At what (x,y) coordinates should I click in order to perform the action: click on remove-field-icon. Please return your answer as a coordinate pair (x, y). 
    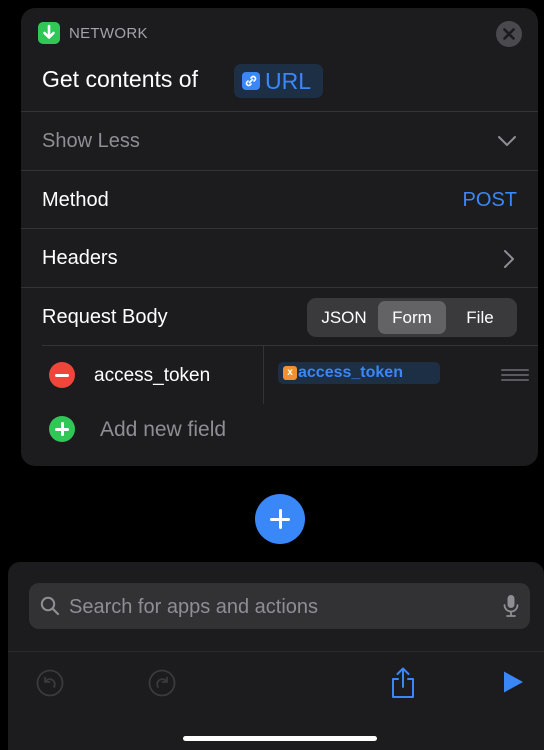
    Looking at the image, I should click on (62, 375).